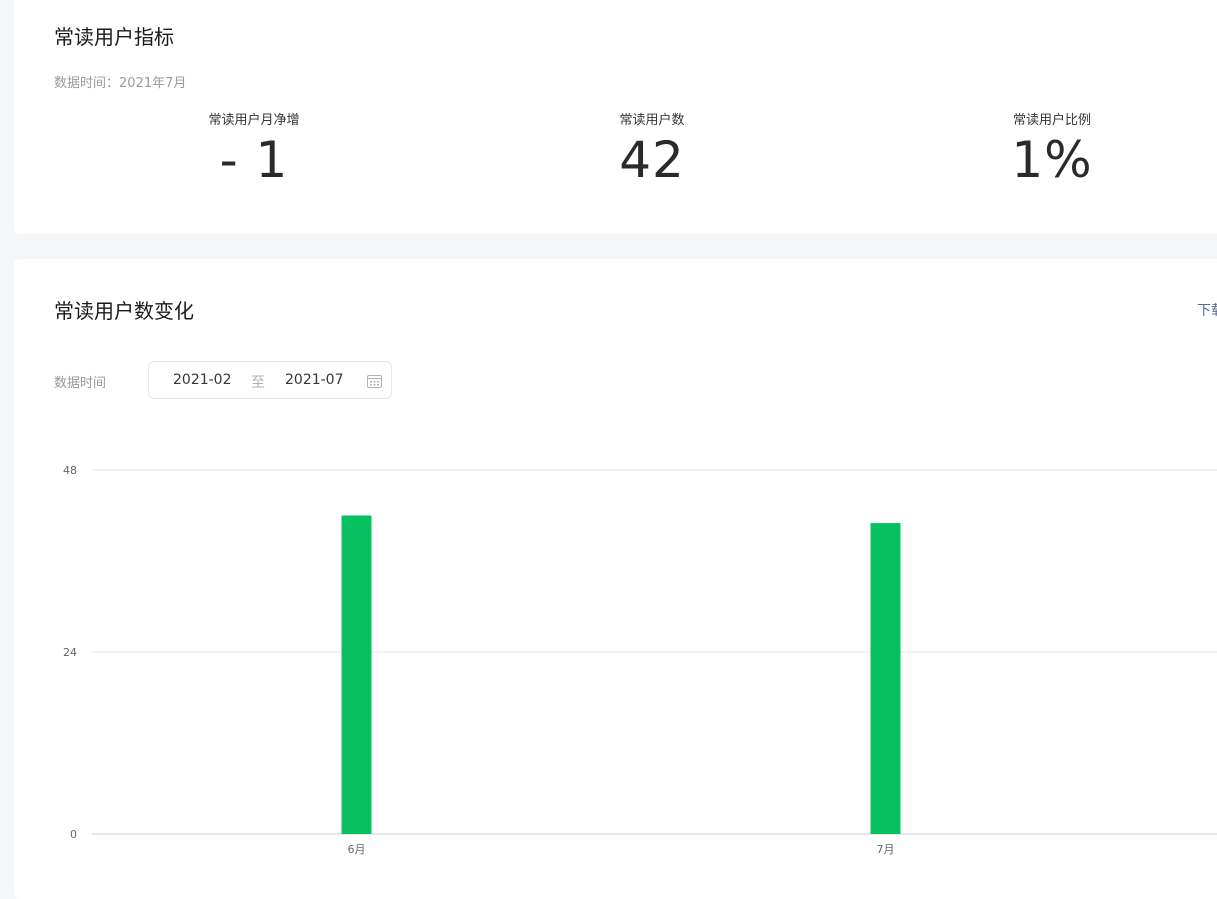 This screenshot has width=1217, height=899. What do you see at coordinates (80, 383) in the screenshot?
I see `date-filter-label: 数据时间` at bounding box center [80, 383].